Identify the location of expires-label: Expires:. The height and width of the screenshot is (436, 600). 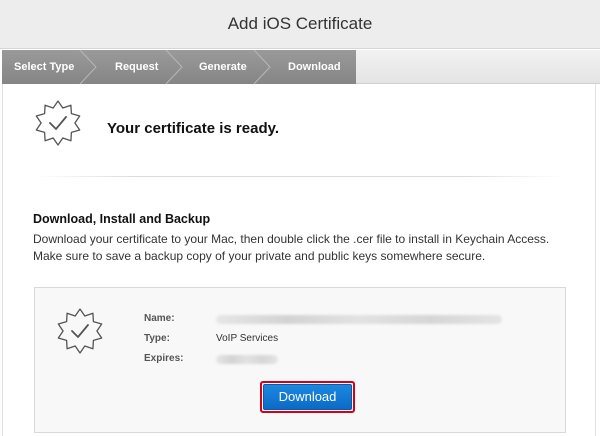
(164, 358).